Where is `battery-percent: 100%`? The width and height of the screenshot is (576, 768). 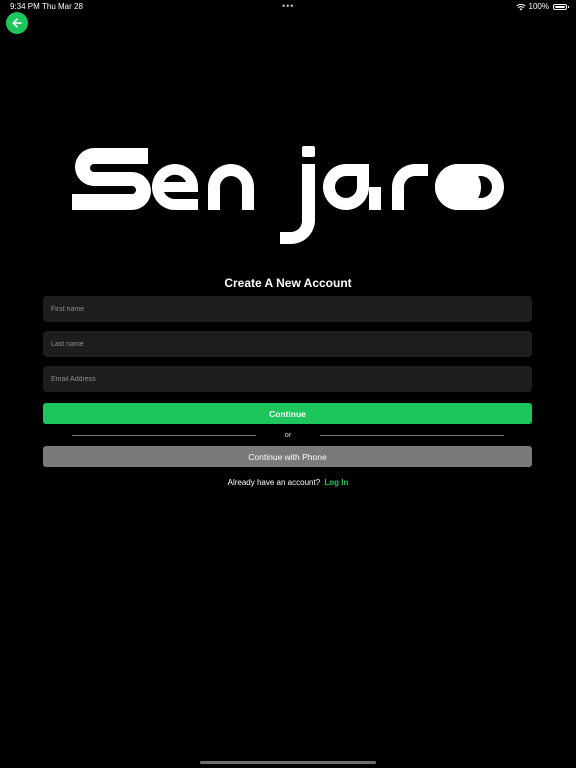
battery-percent: 100% is located at coordinates (538, 6).